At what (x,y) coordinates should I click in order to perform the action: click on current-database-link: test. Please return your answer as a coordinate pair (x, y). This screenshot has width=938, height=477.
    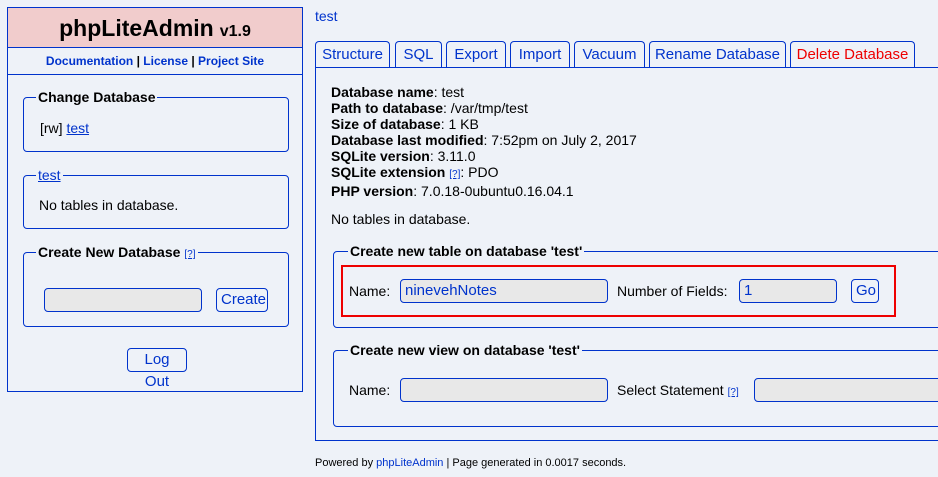
    Looking at the image, I should click on (49, 175).